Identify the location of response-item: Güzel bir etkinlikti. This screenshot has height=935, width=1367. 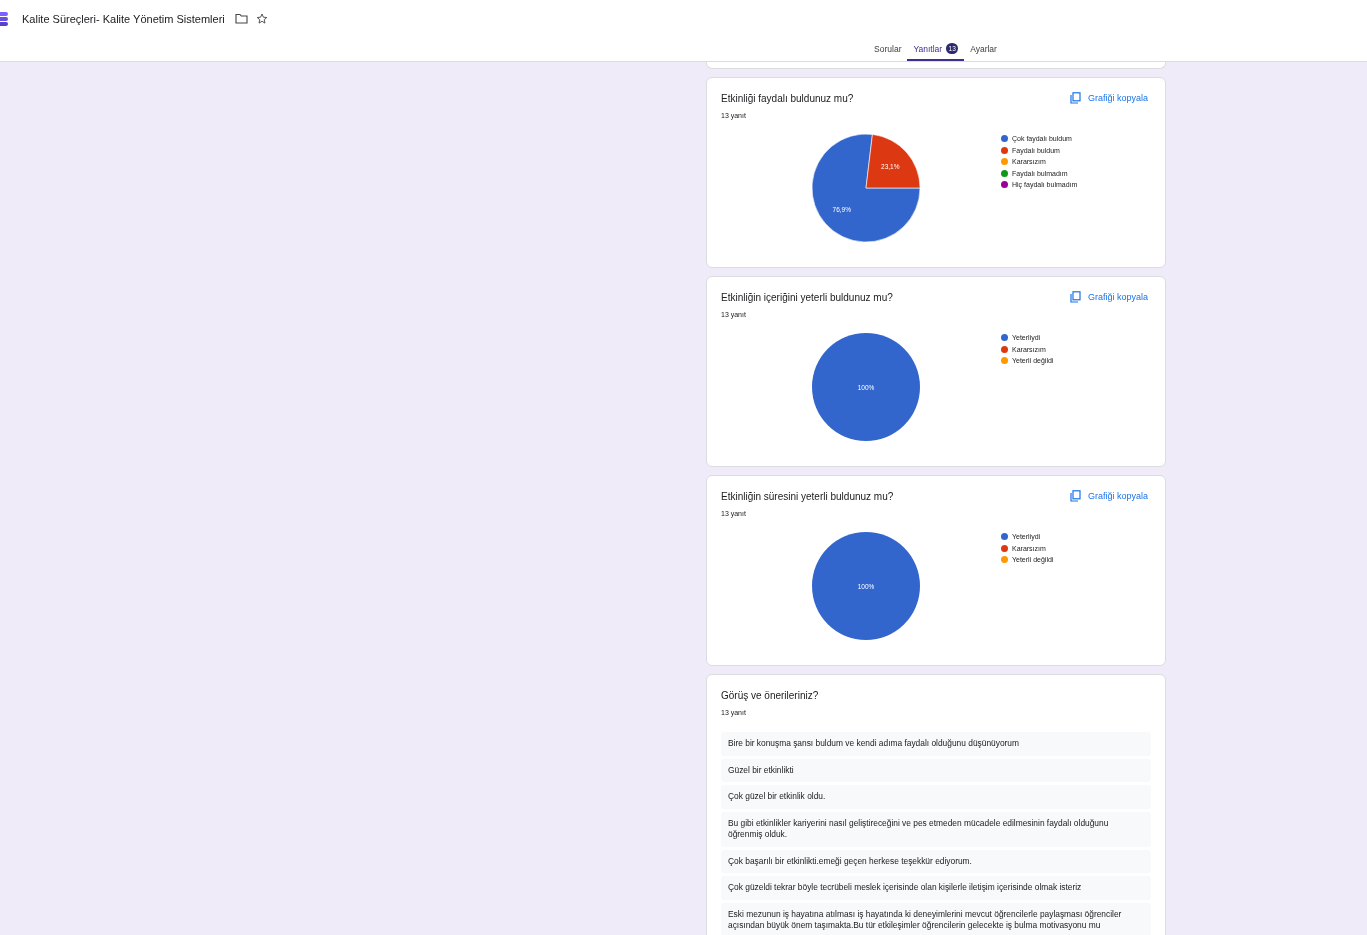
(936, 770).